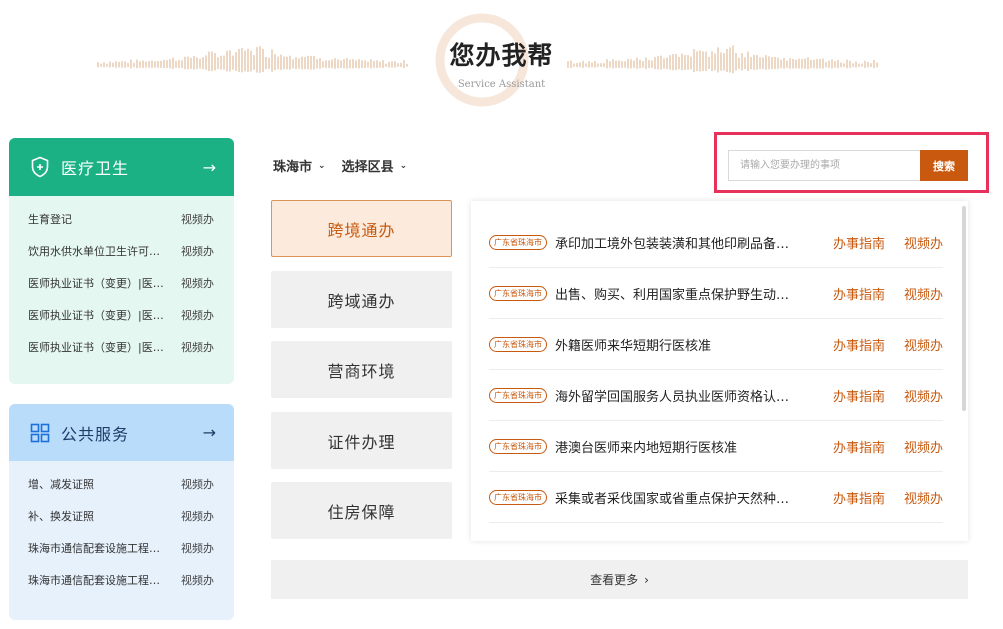 This screenshot has width=1003, height=629. I want to click on page-subtitle: Service Assistant, so click(501, 84).